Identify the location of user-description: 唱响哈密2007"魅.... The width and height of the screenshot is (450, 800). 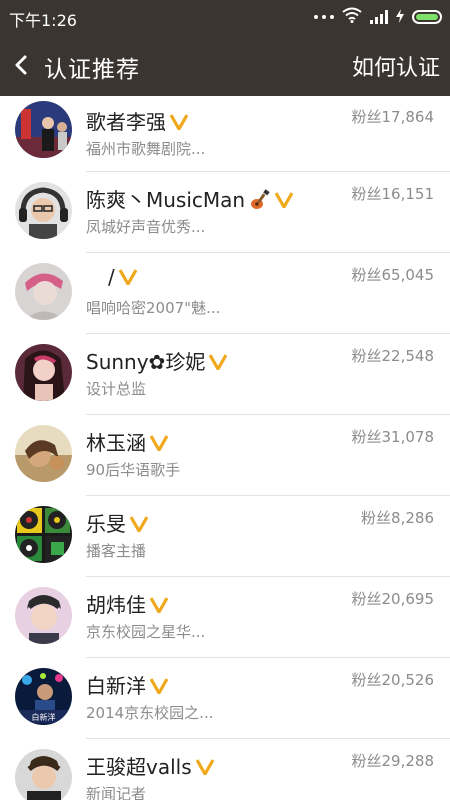
(153, 308).